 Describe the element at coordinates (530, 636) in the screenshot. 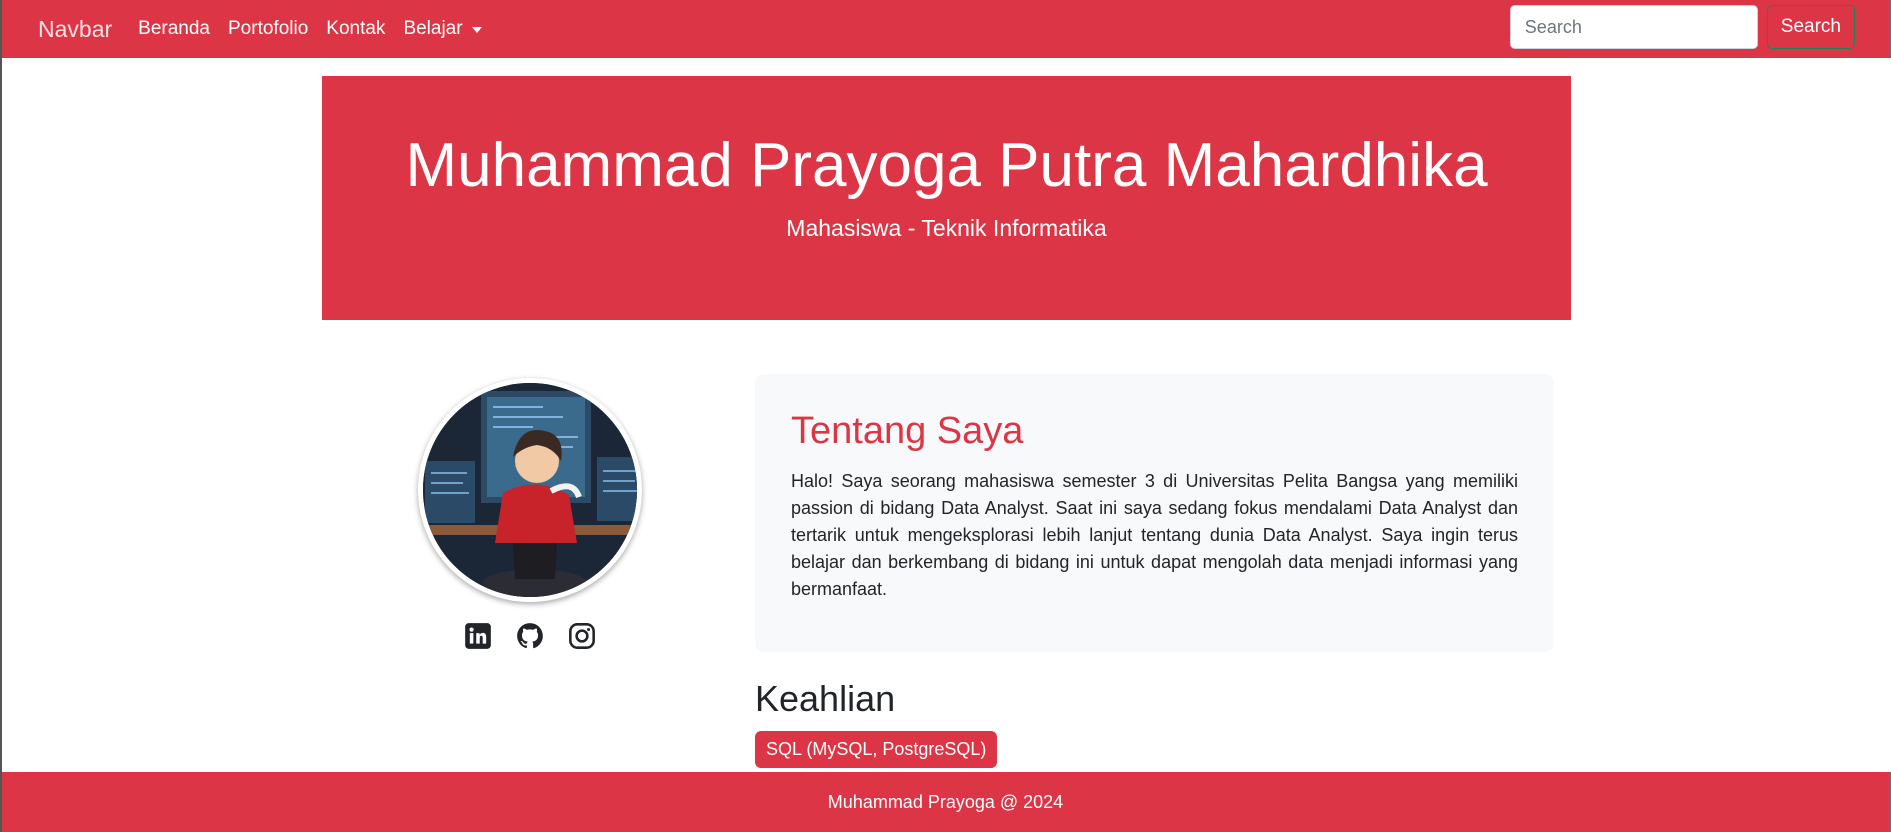

I see `github-icon` at that location.